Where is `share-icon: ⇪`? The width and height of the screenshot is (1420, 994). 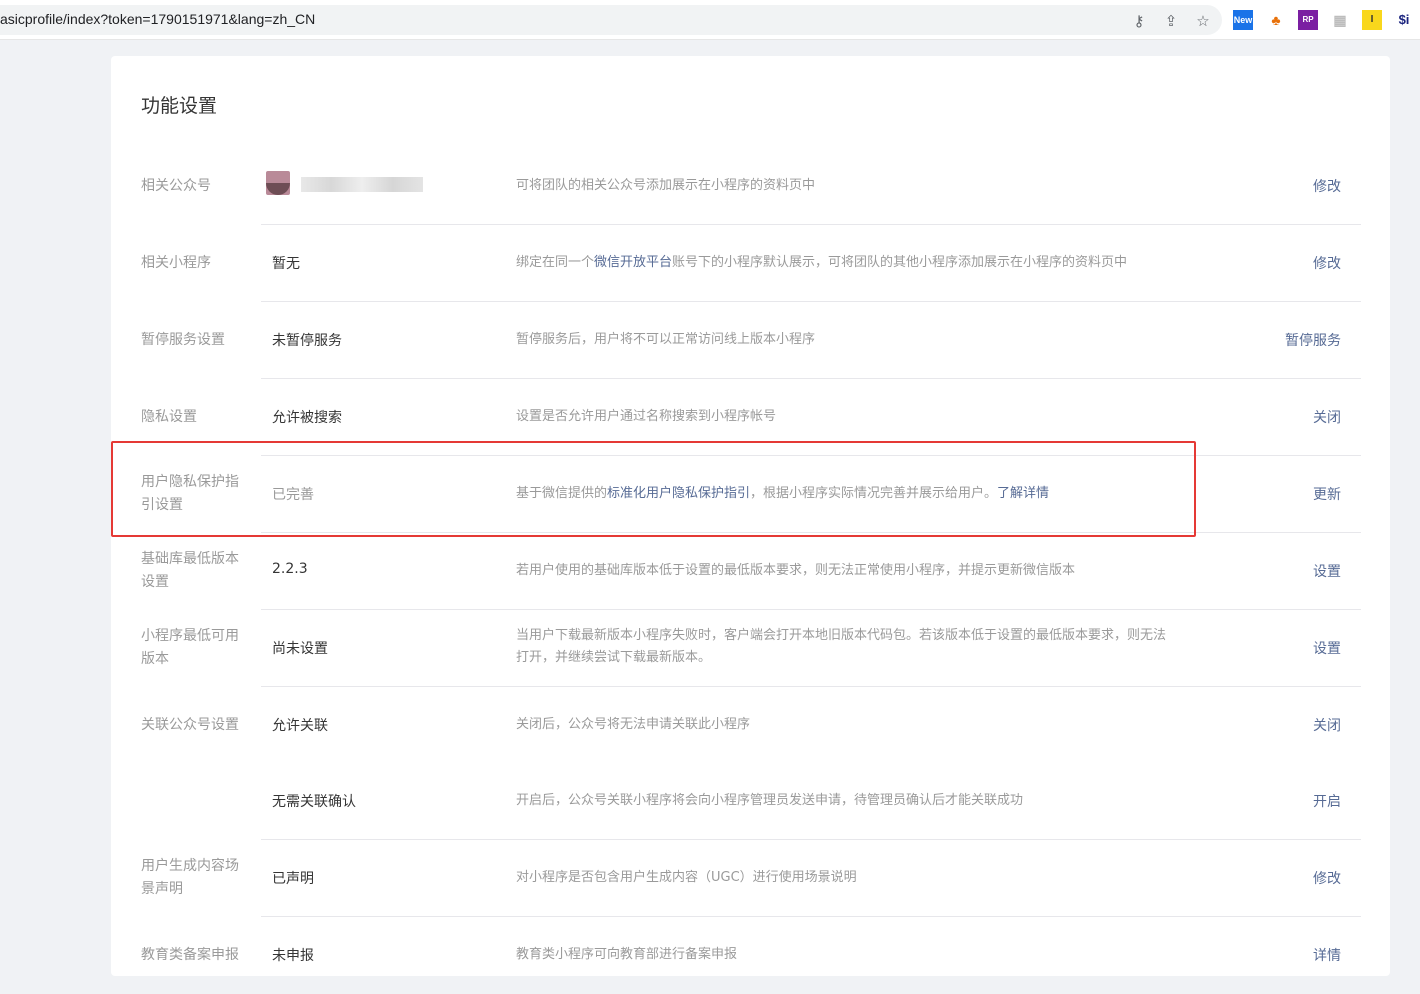 share-icon: ⇪ is located at coordinates (1171, 21).